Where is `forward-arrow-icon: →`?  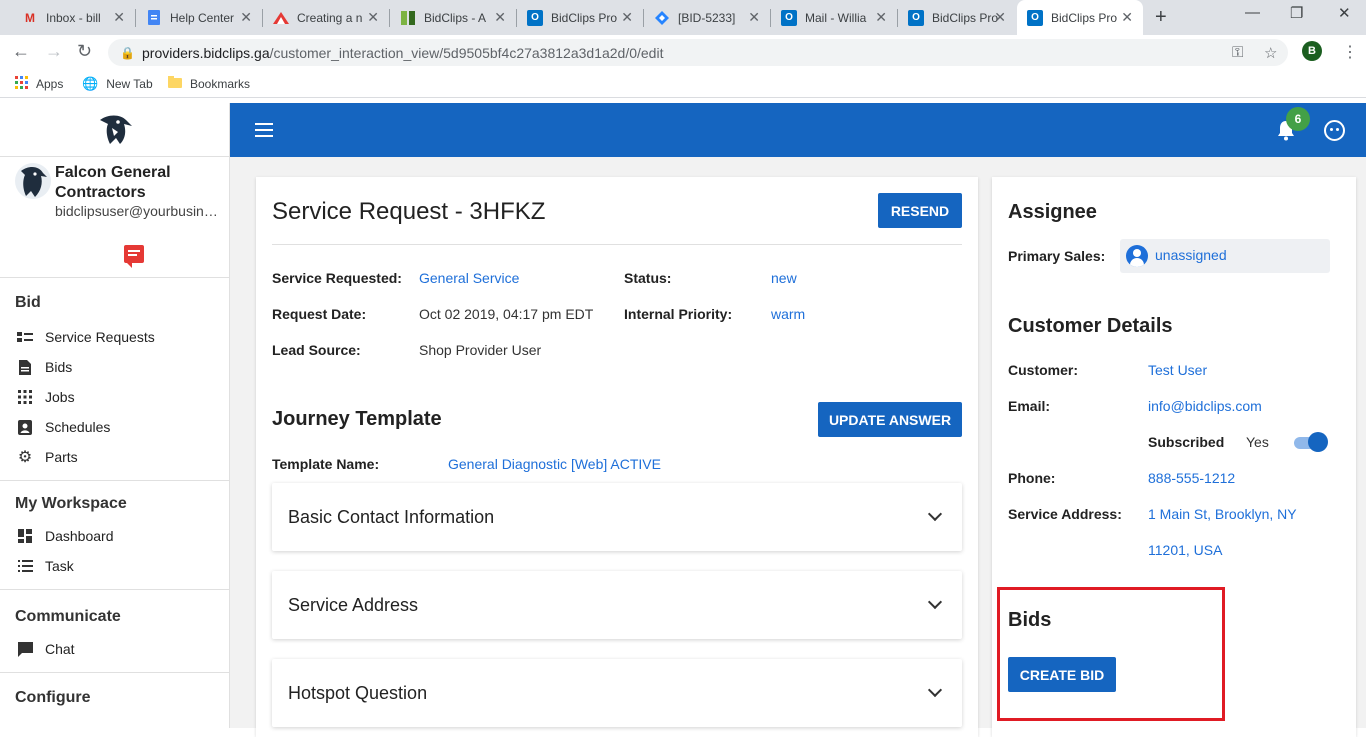 forward-arrow-icon: → is located at coordinates (54, 51).